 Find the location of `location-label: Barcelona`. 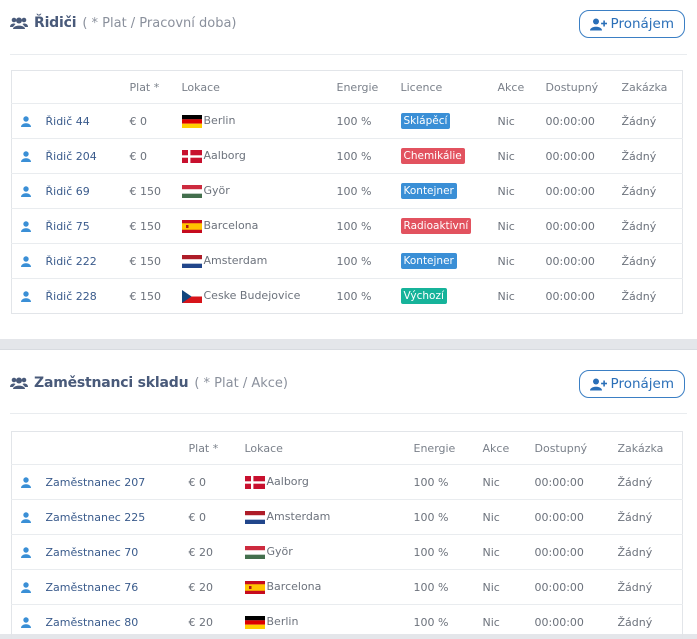

location-label: Barcelona is located at coordinates (294, 586).